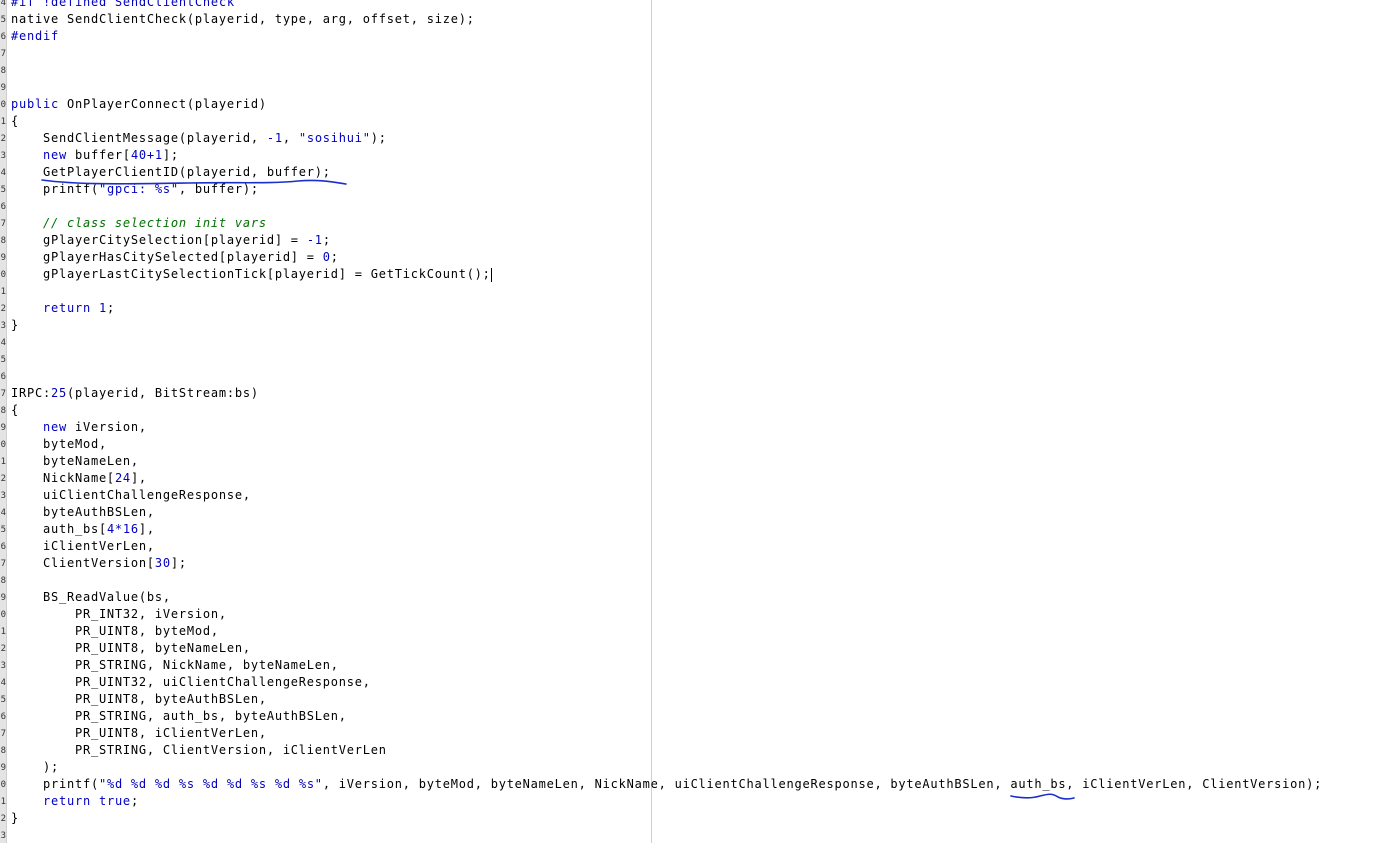  Describe the element at coordinates (666, 393) in the screenshot. I see `code-line: IRPC:25(playerid, BitStream:bs)` at that location.